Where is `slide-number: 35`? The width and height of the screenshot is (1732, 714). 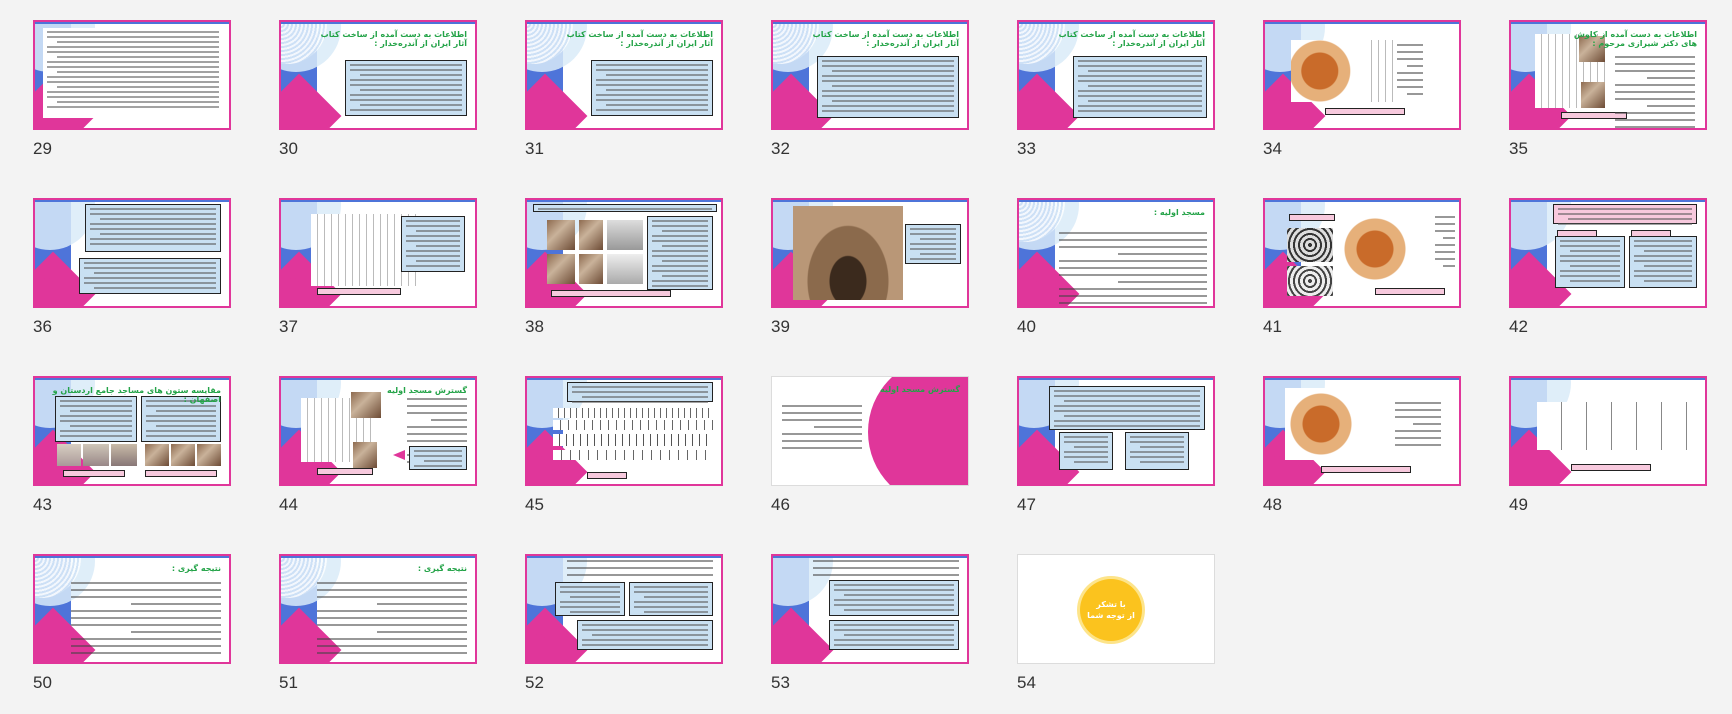
slide-number: 35 is located at coordinates (1518, 148).